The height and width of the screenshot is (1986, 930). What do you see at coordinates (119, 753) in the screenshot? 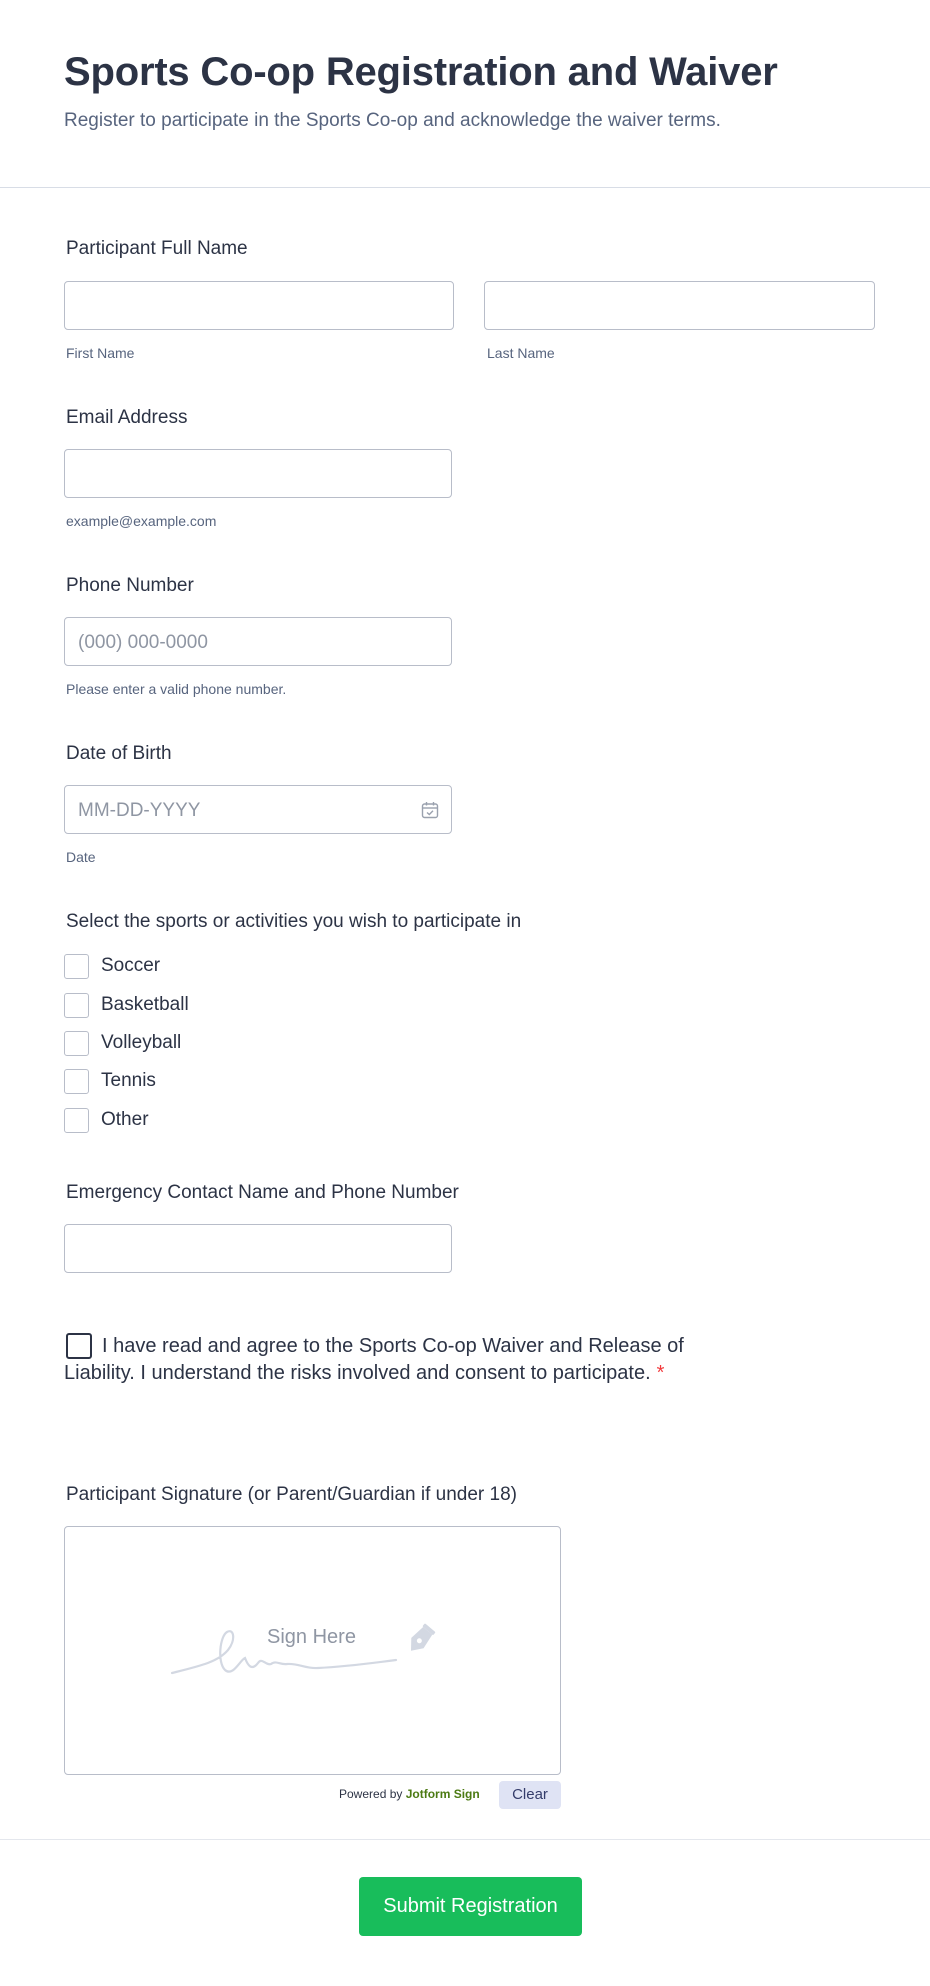
I see `dob-label: Date of Birth` at bounding box center [119, 753].